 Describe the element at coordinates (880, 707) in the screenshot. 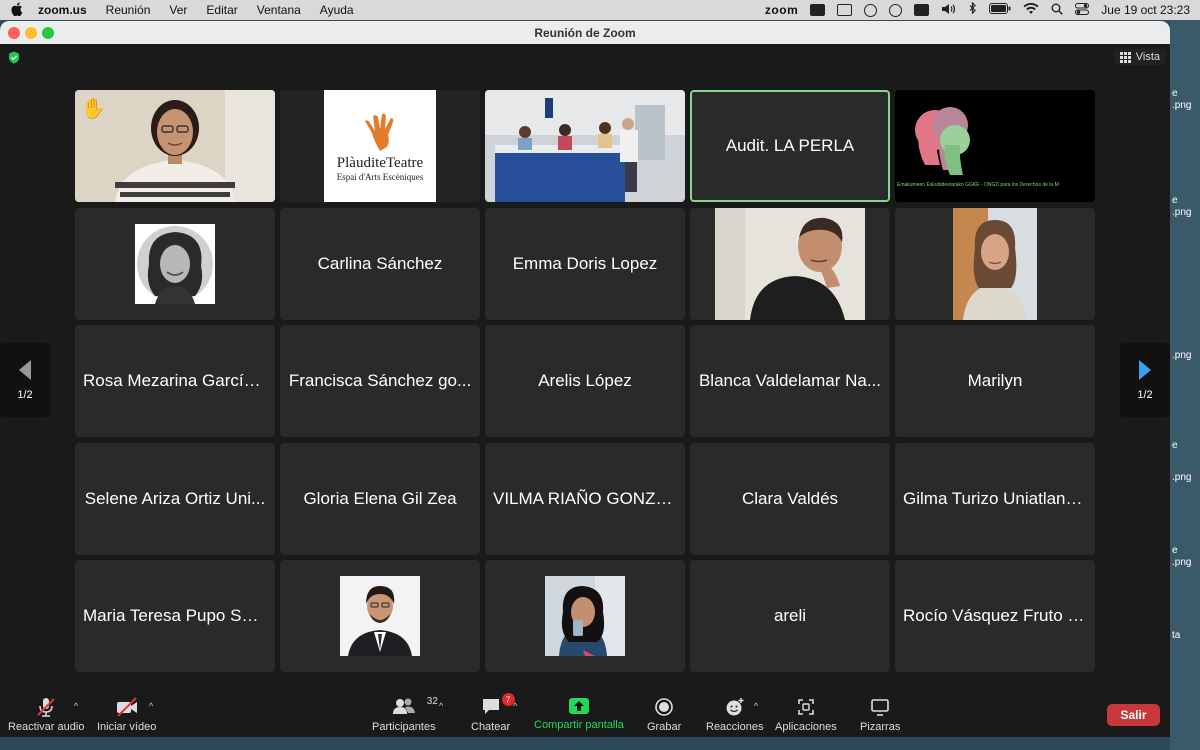

I see `whiteboard-icon` at that location.